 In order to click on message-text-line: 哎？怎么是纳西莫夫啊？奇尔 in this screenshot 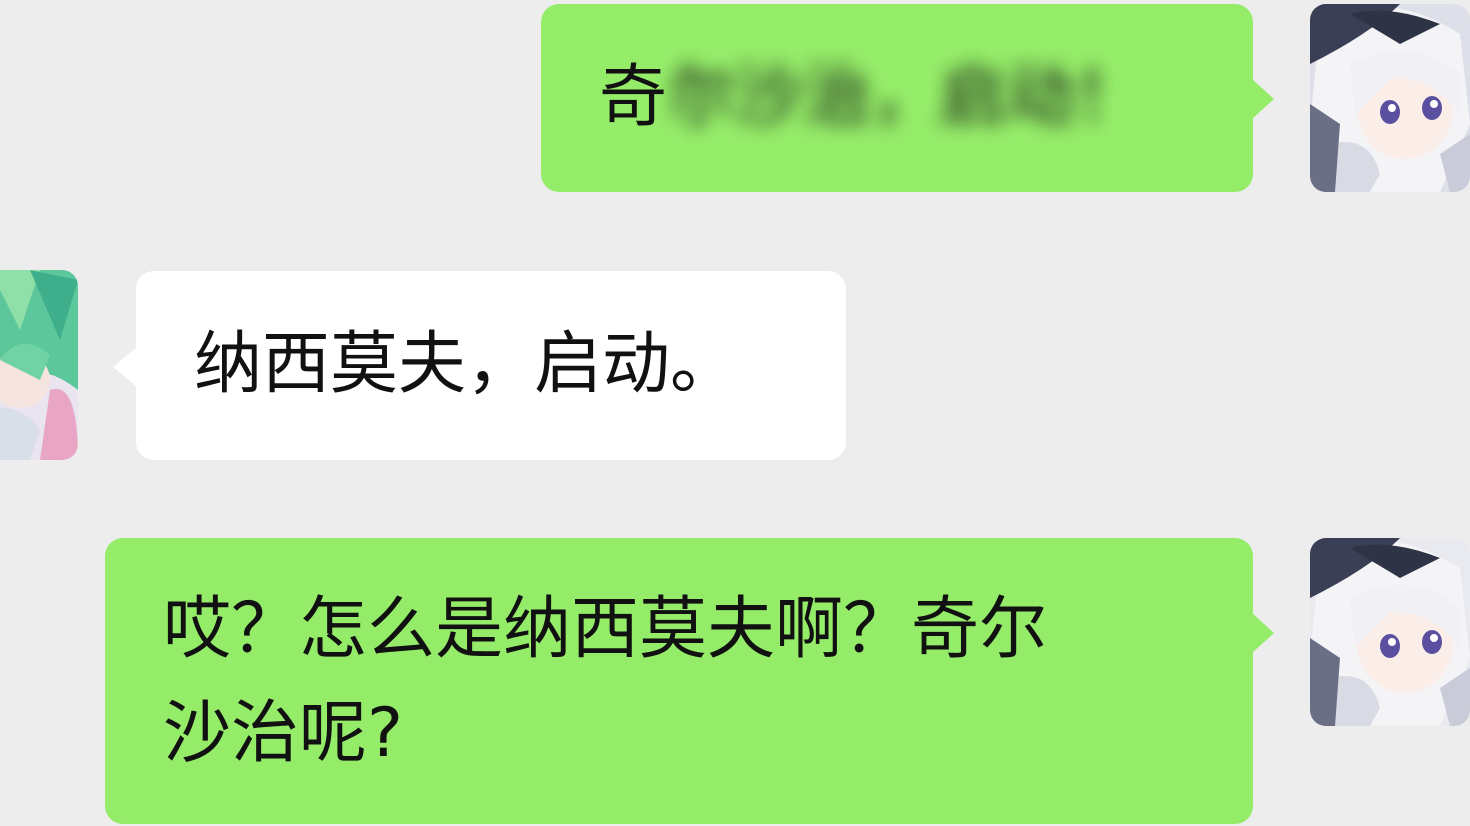, I will do `click(605, 629)`.